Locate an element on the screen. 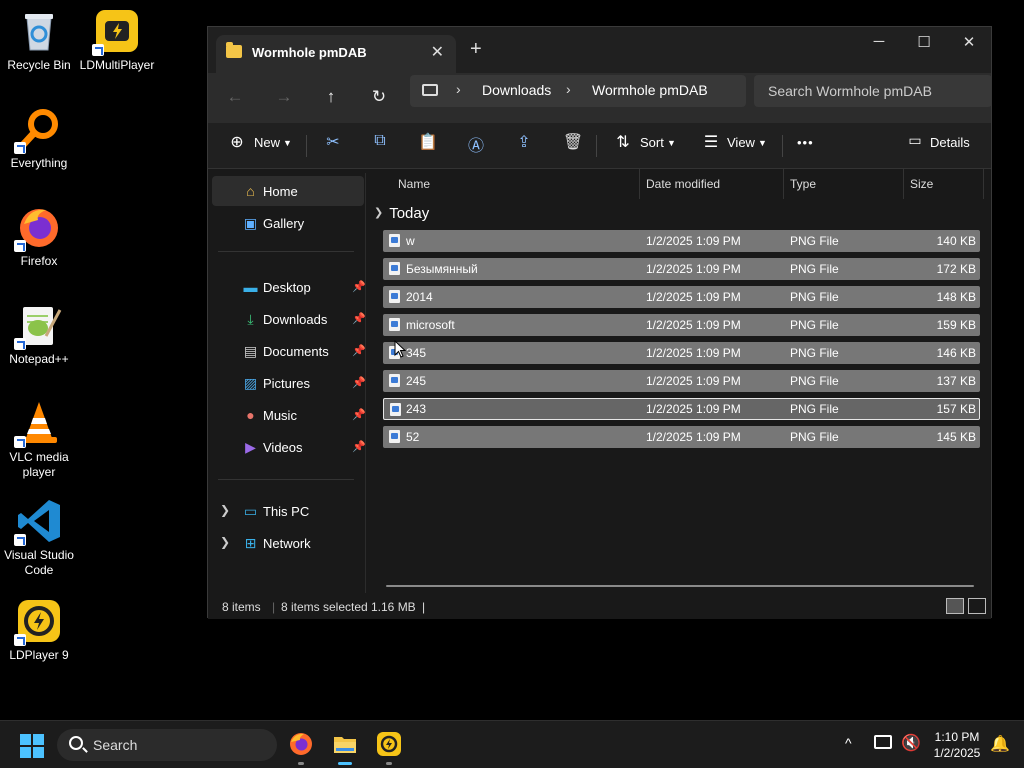 The image size is (1024, 768). taskbar-file-explorer is located at coordinates (345, 748).